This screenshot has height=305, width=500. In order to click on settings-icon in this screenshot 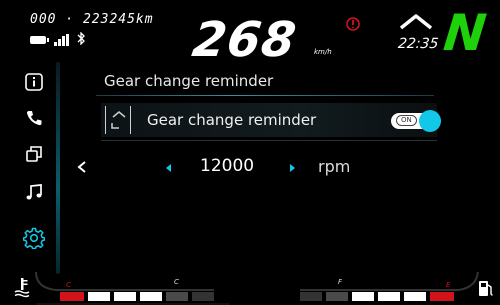, I will do `click(34, 238)`.